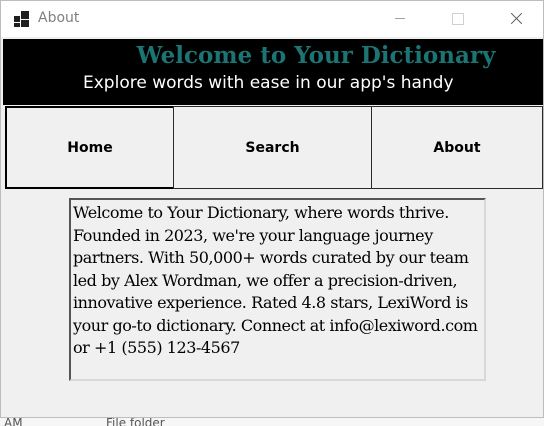  What do you see at coordinates (316, 55) in the screenshot?
I see `banner-title: Welcome to Your Dictionary` at bounding box center [316, 55].